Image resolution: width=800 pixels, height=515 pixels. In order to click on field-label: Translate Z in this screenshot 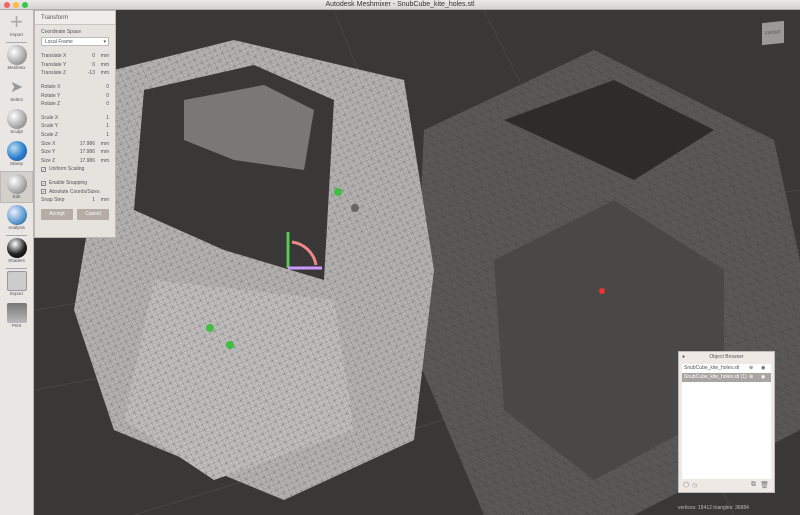, I will do `click(54, 73)`.